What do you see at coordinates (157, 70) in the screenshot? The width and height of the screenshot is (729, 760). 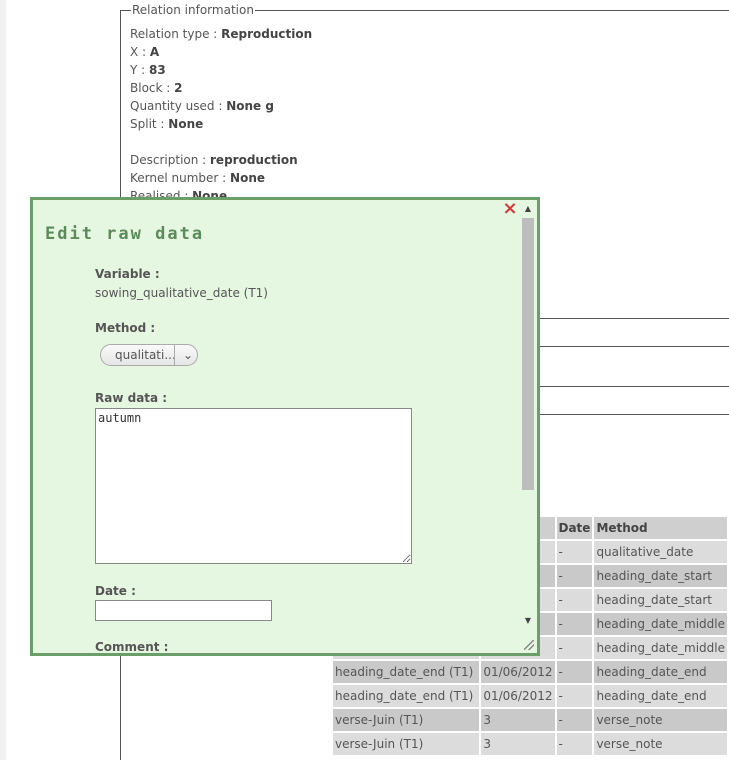 I see `y-value: 83` at bounding box center [157, 70].